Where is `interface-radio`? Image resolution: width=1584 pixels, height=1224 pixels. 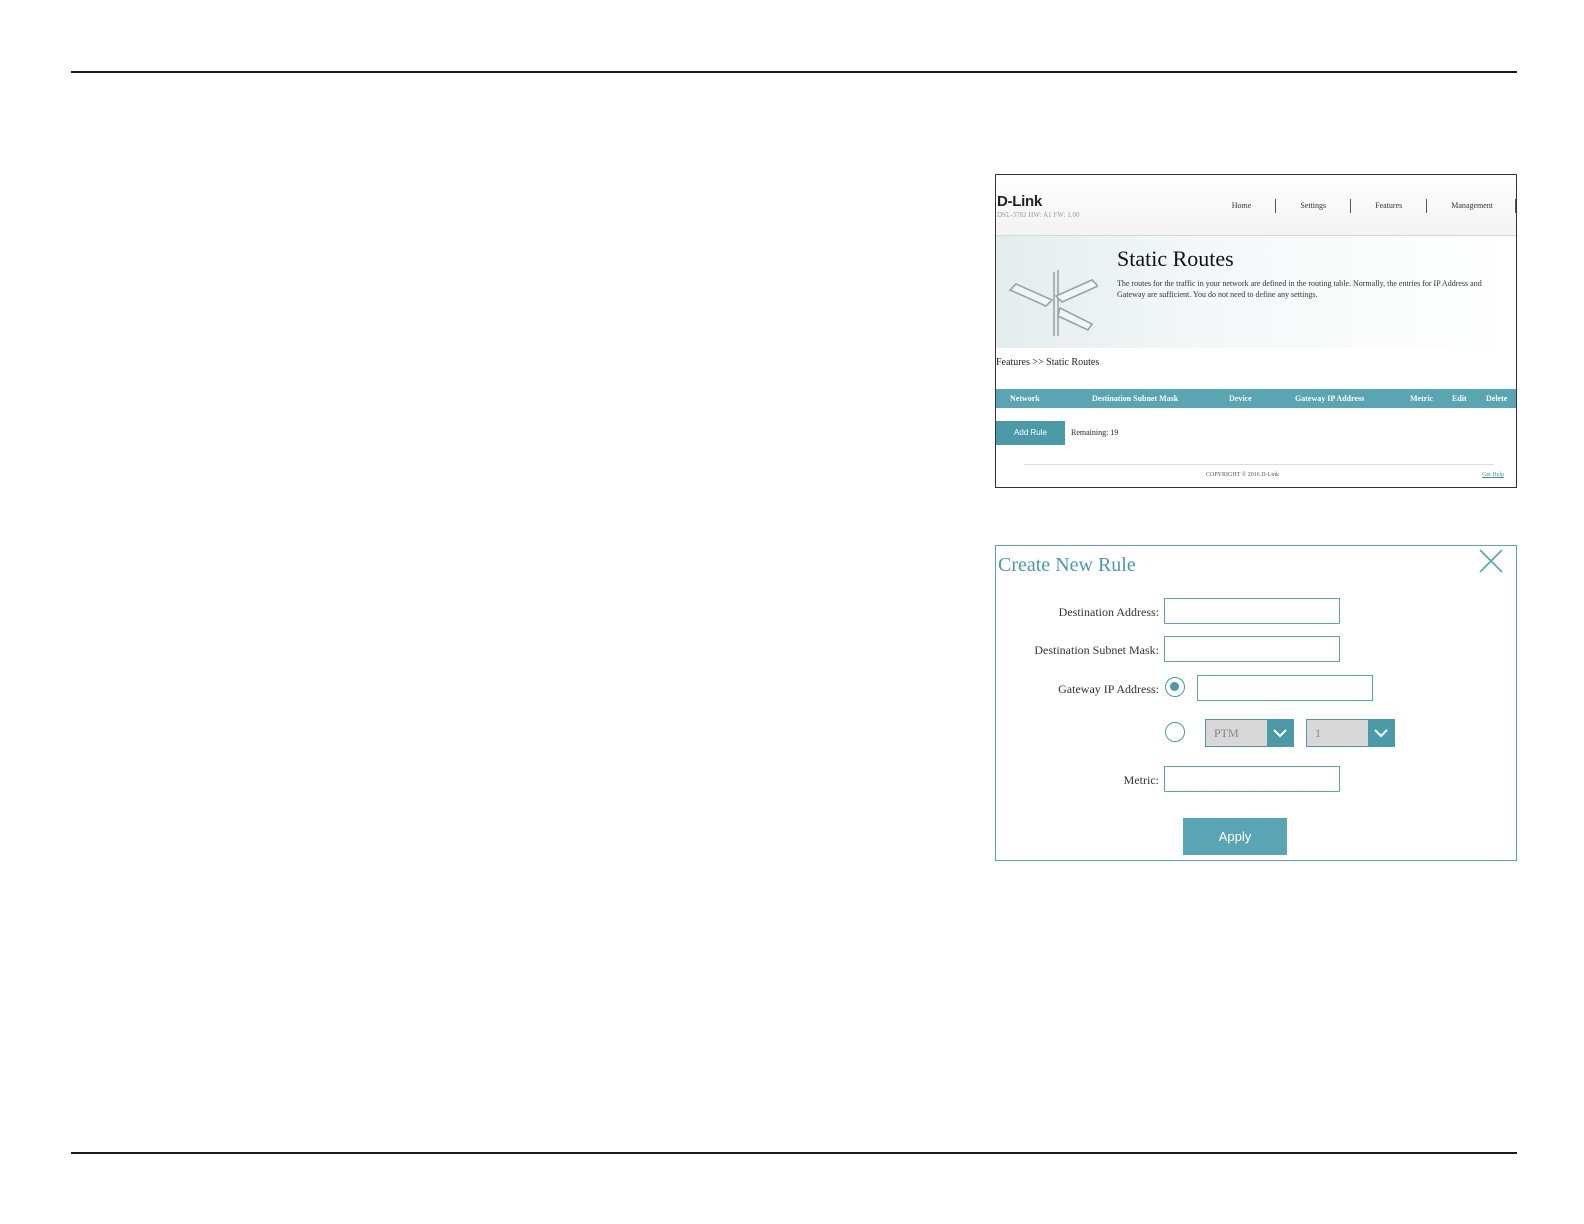
interface-radio is located at coordinates (1175, 732).